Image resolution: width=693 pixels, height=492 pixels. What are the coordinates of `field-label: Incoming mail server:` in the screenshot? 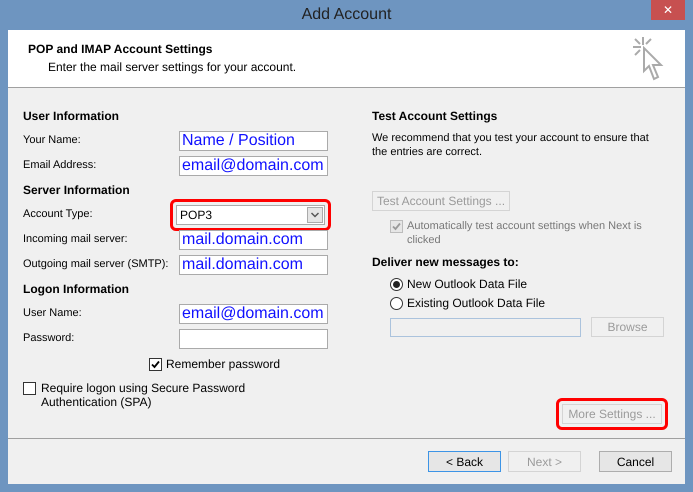 It's located at (76, 240).